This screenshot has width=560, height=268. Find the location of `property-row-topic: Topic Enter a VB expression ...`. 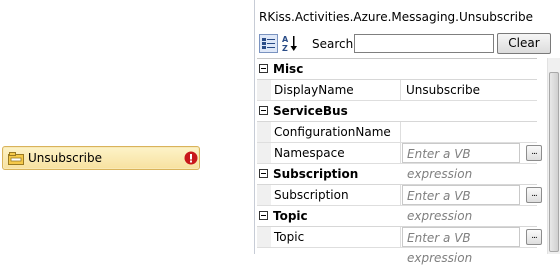

property-row-topic: Topic Enter a VB expression ... is located at coordinates (399, 246).